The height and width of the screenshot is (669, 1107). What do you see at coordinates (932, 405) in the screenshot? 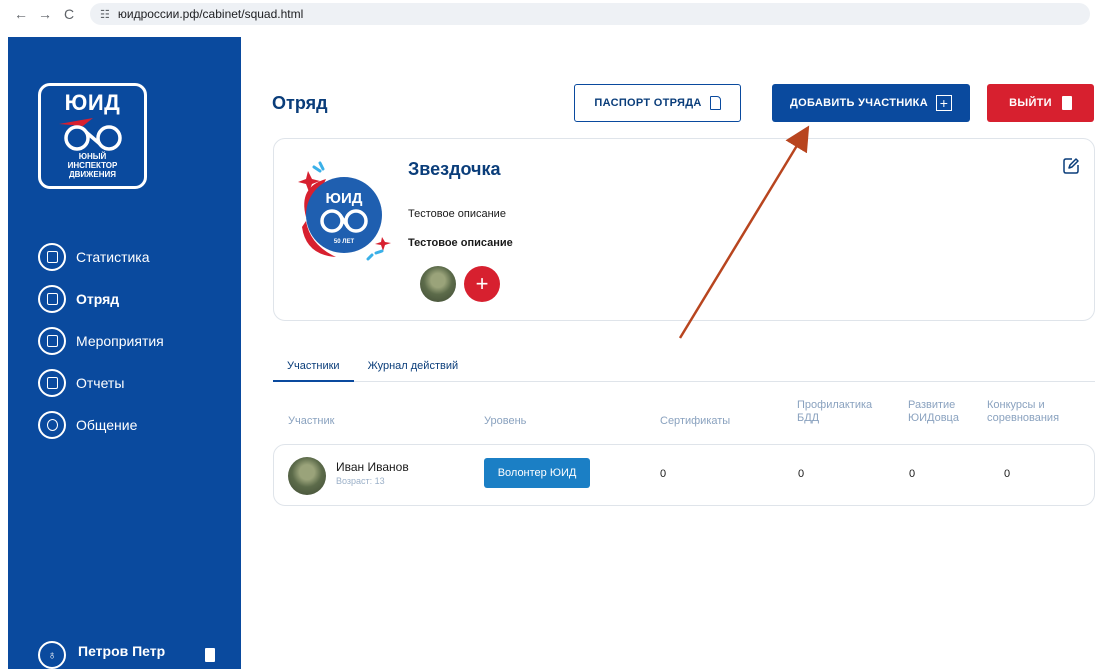
I see `column-header-development-line1: Развитие` at bounding box center [932, 405].